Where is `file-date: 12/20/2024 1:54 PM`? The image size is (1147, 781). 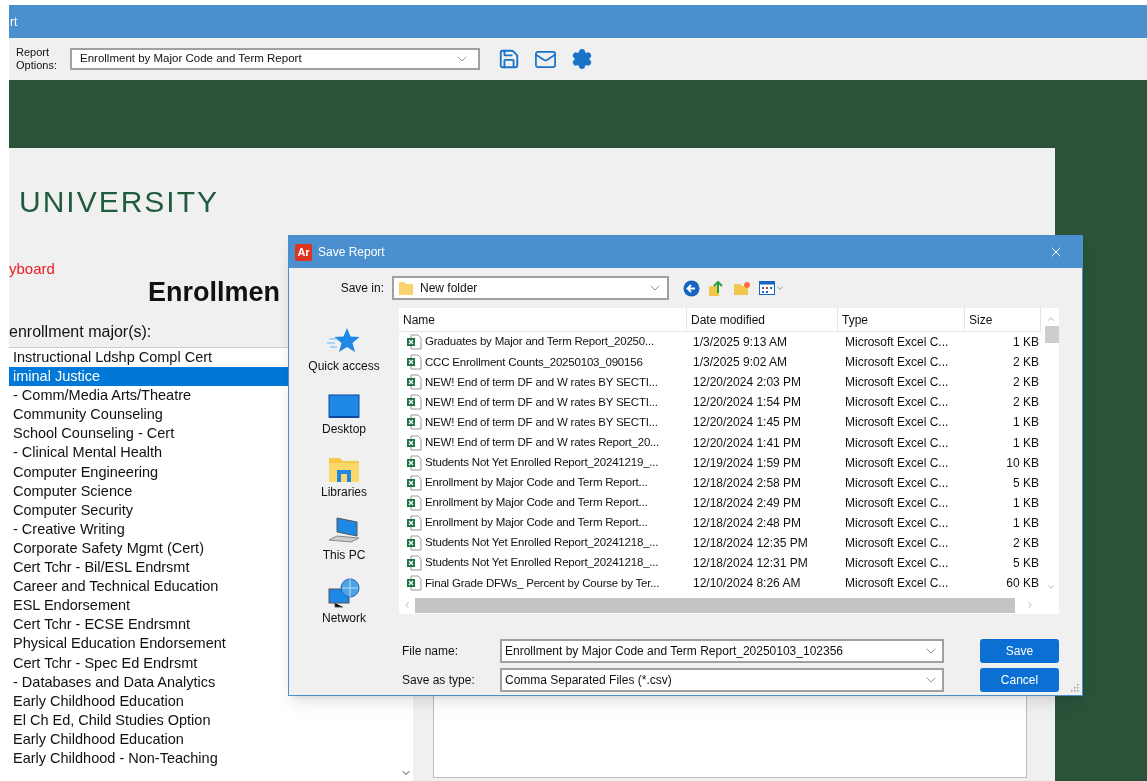 file-date: 12/20/2024 1:54 PM is located at coordinates (747, 402).